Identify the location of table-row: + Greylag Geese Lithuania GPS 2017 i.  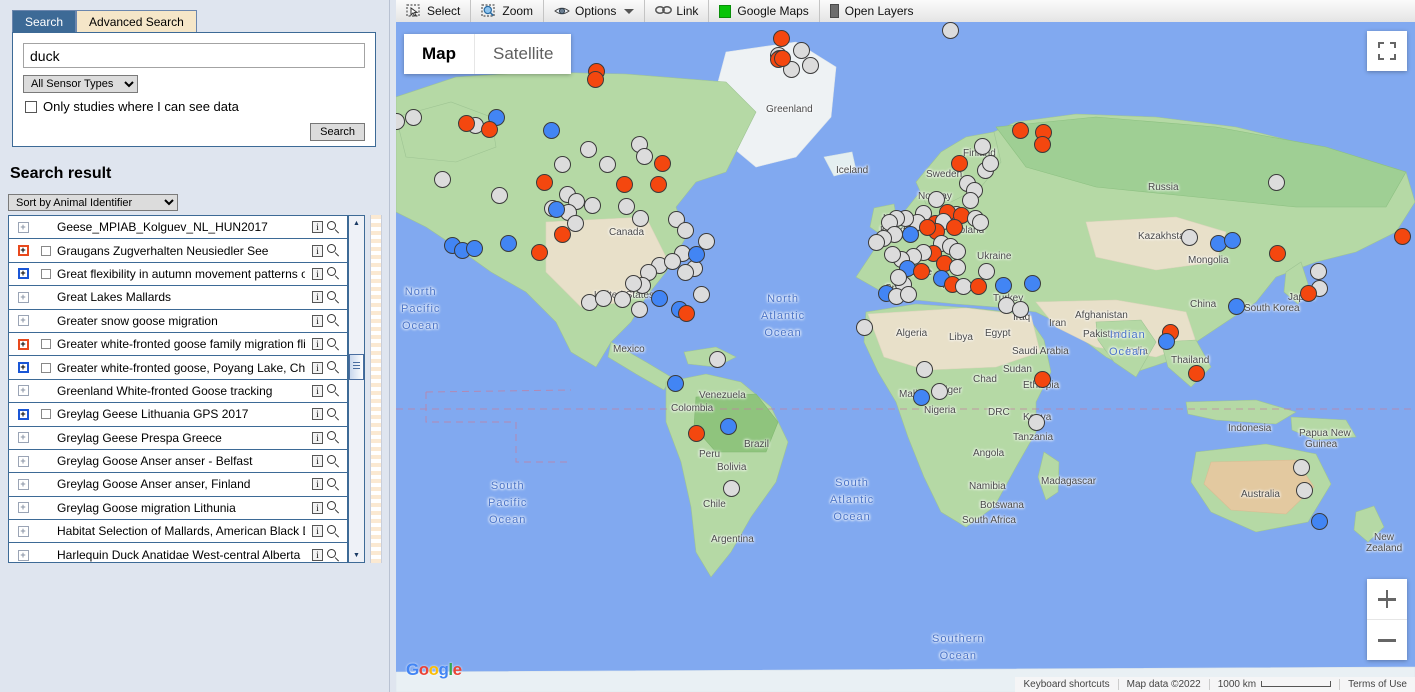
(178, 415).